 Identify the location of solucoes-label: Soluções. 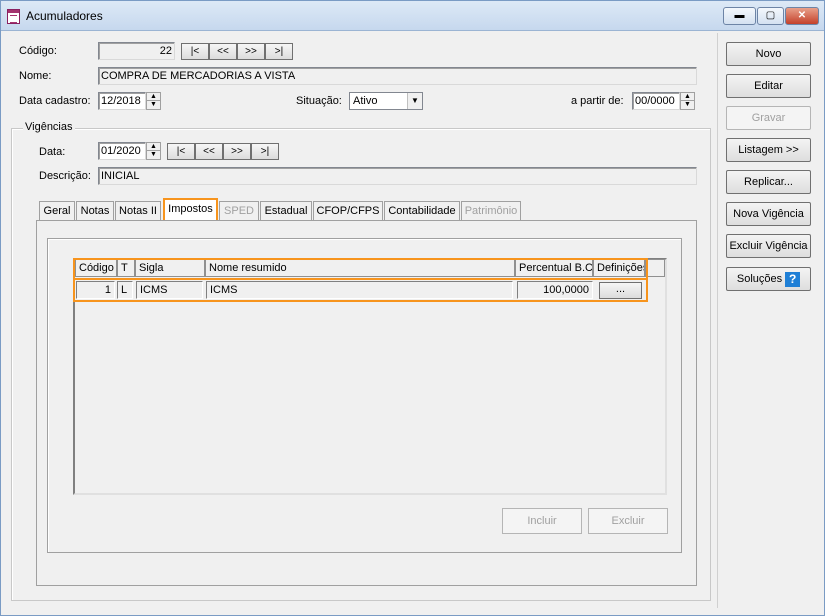
(759, 279).